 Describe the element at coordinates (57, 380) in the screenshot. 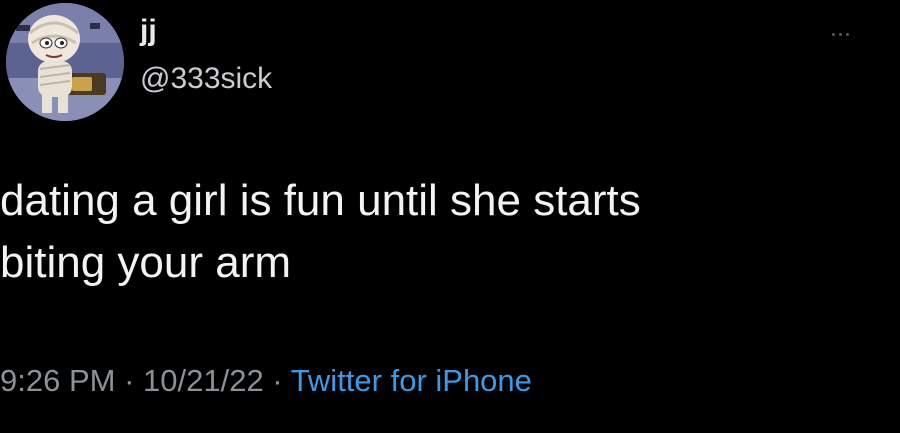

I see `tweet-time: 9:26 PM` at that location.